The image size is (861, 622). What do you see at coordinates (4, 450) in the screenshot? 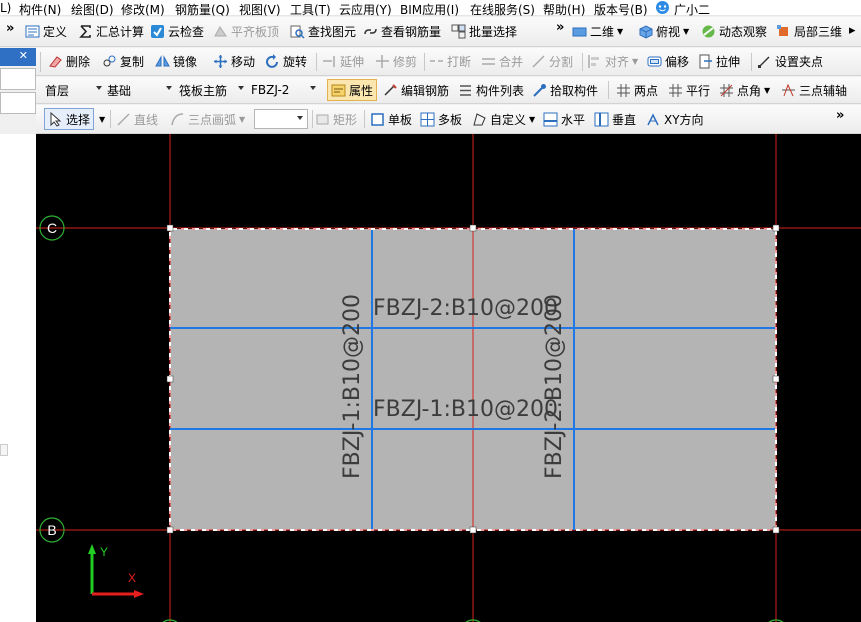
I see `panel-scroll-handle` at bounding box center [4, 450].